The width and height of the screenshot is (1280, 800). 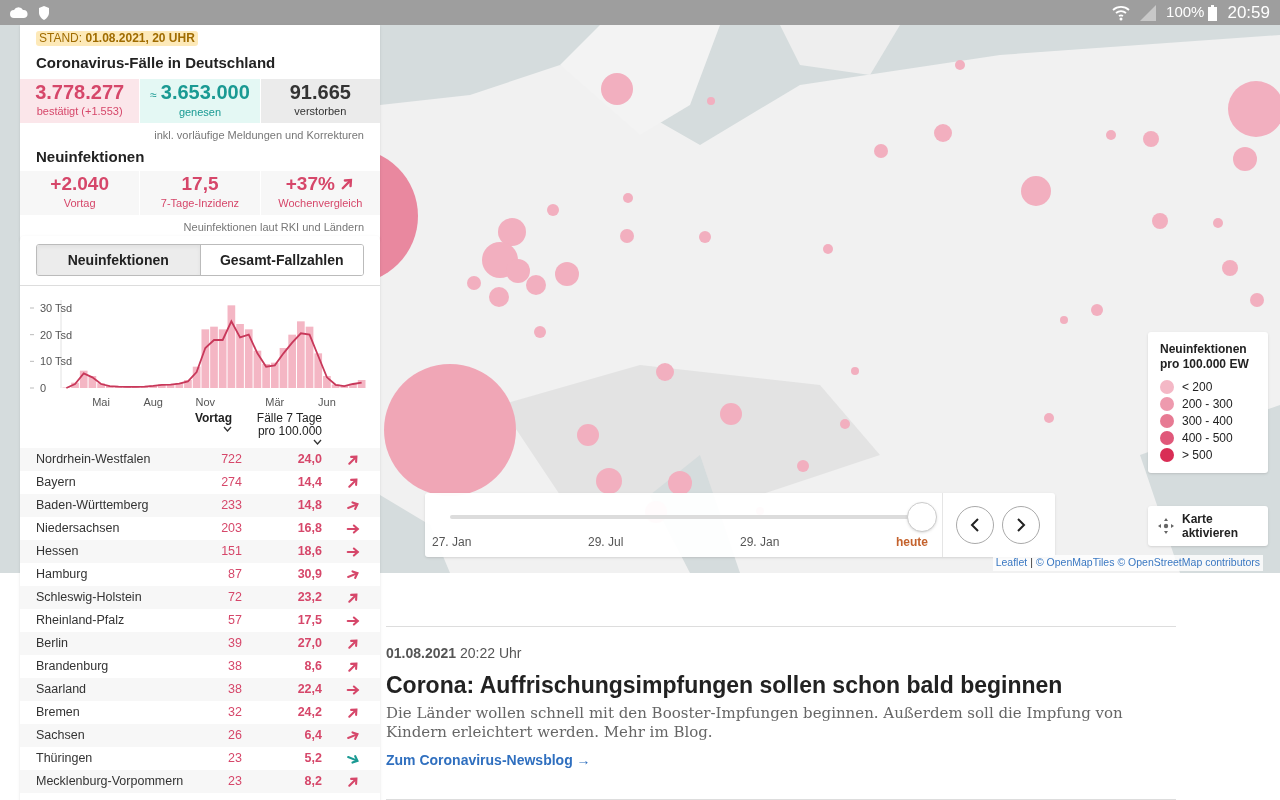 What do you see at coordinates (1248, 12) in the screenshot?
I see `clock: 20:59` at bounding box center [1248, 12].